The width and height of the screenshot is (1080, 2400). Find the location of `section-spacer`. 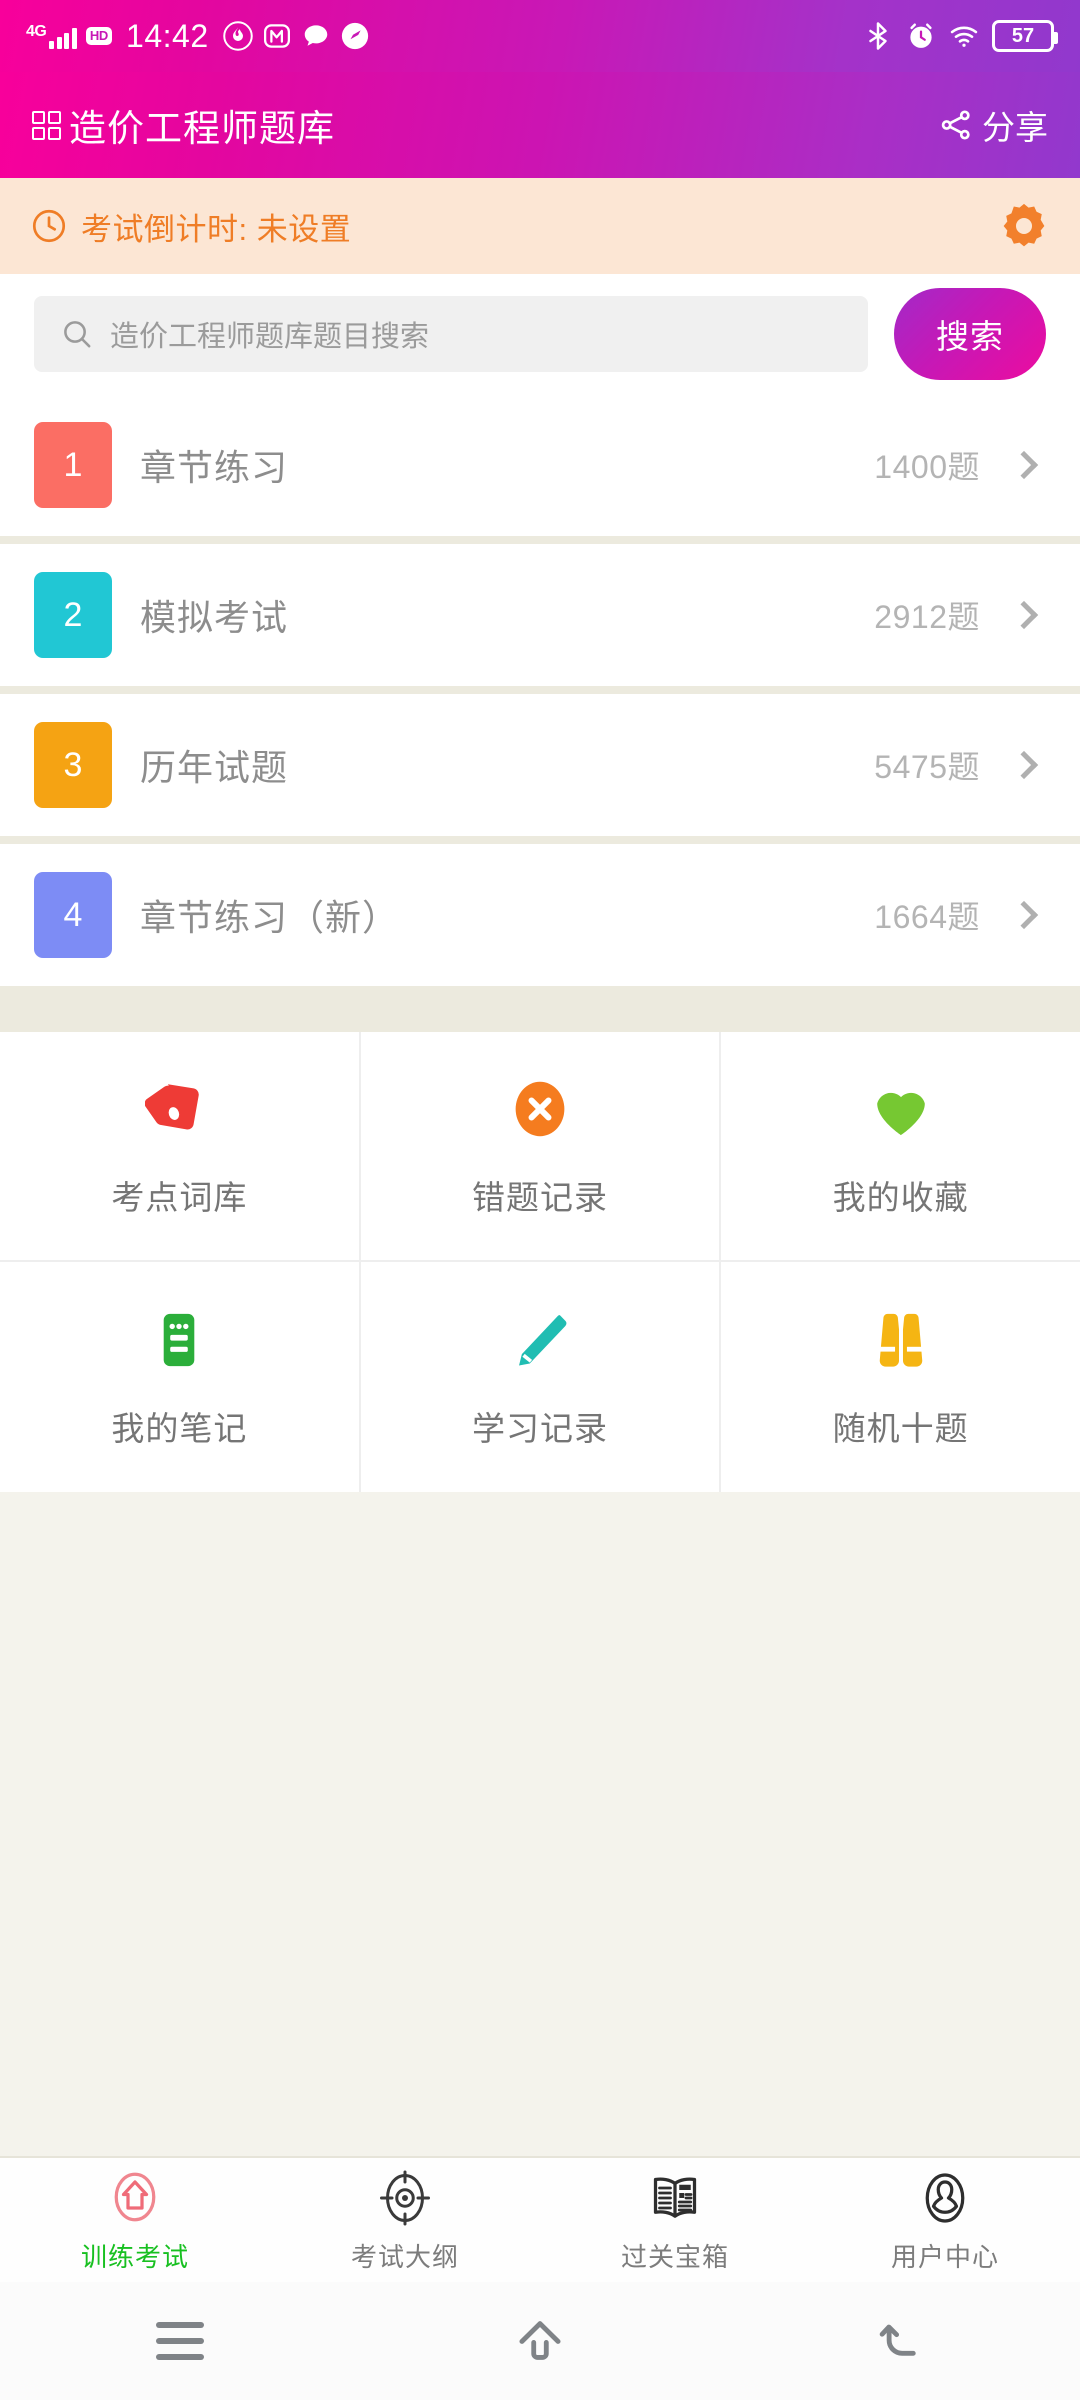

section-spacer is located at coordinates (540, 1013).